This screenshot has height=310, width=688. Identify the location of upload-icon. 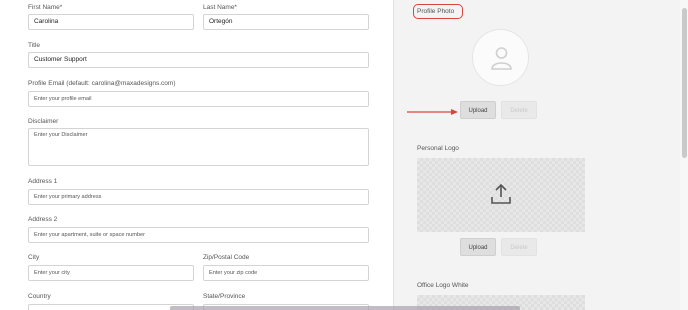
(501, 196).